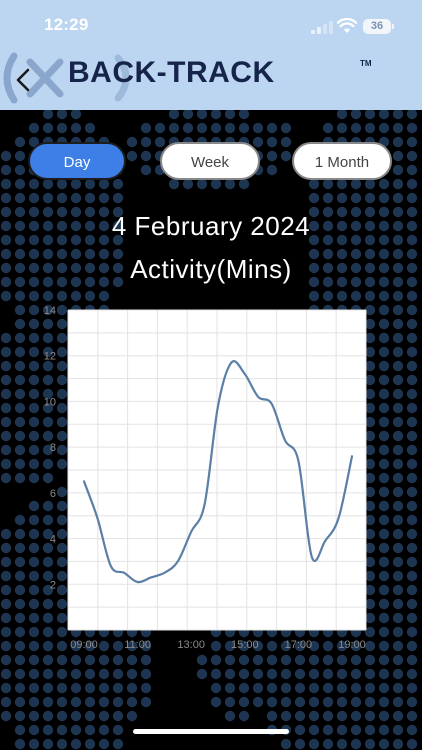  What do you see at coordinates (211, 25) in the screenshot?
I see `status-bar: 12:29 36` at bounding box center [211, 25].